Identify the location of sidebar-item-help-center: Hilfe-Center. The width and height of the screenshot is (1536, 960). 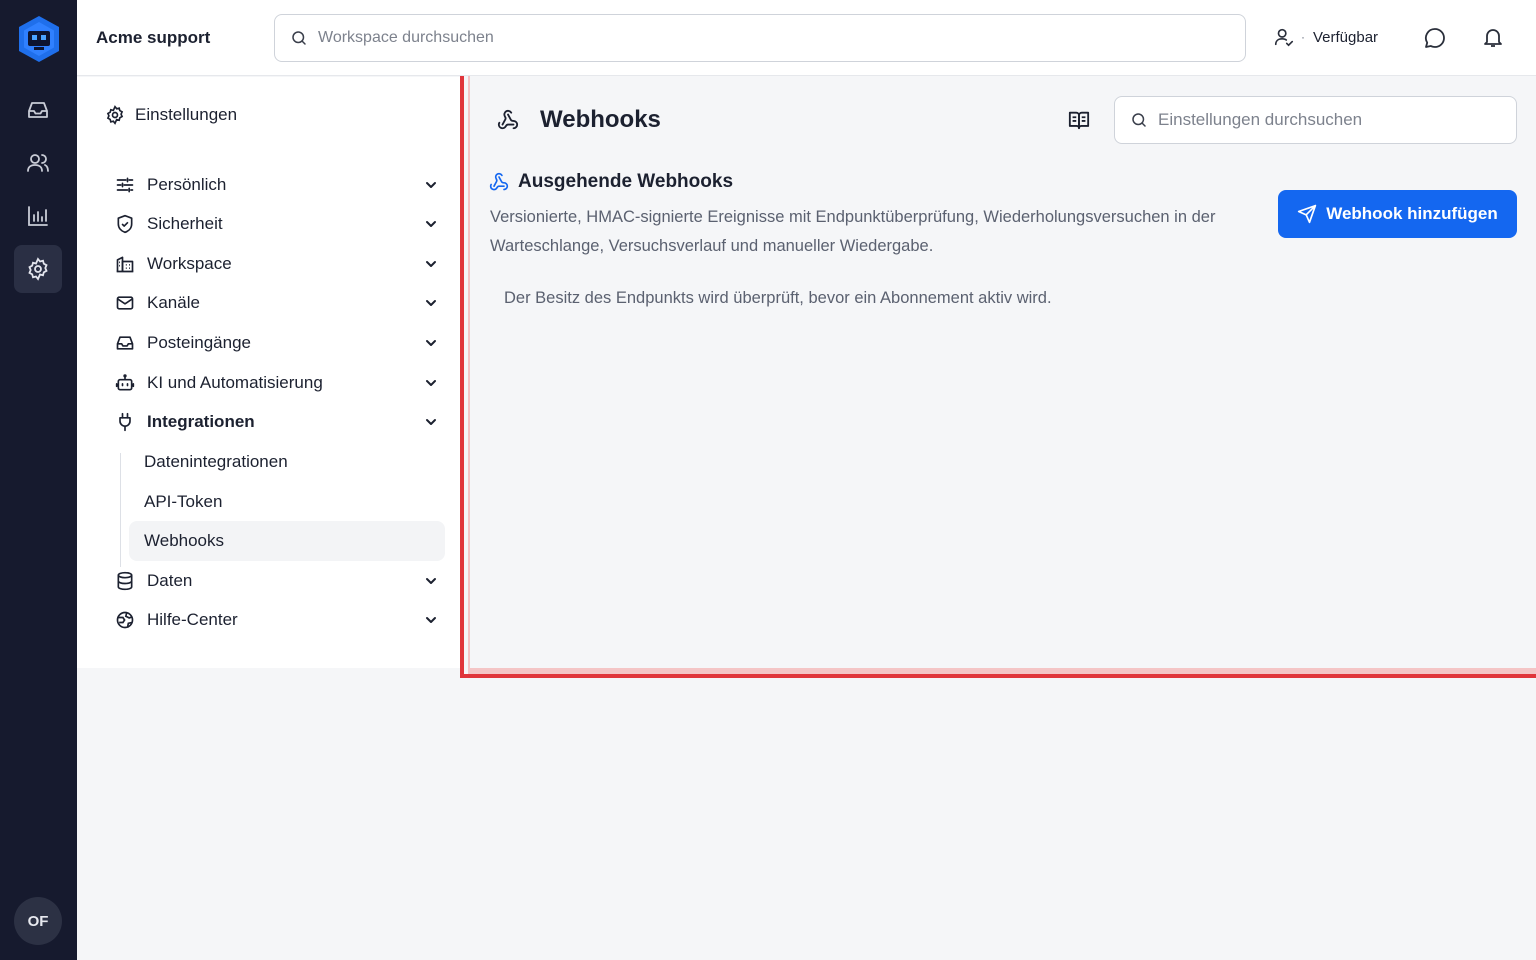
(276, 620).